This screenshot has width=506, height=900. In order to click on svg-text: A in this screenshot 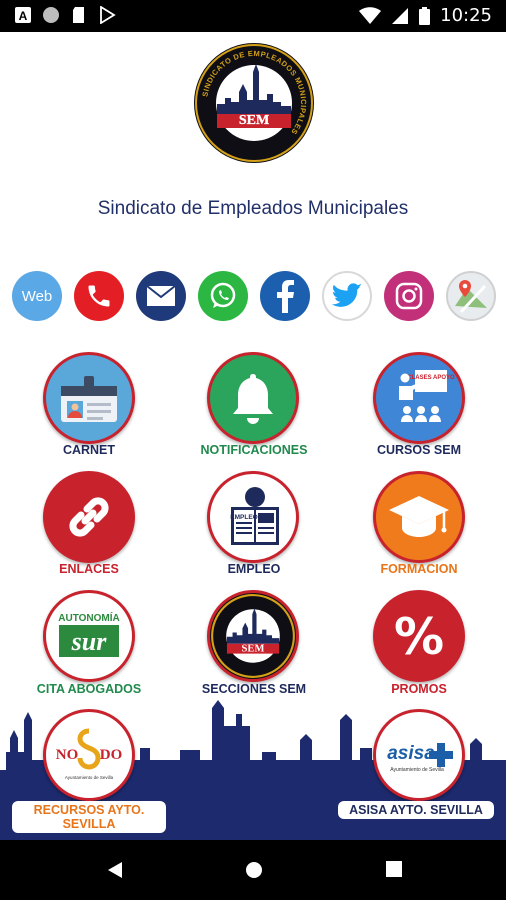, I will do `click(23, 16)`.